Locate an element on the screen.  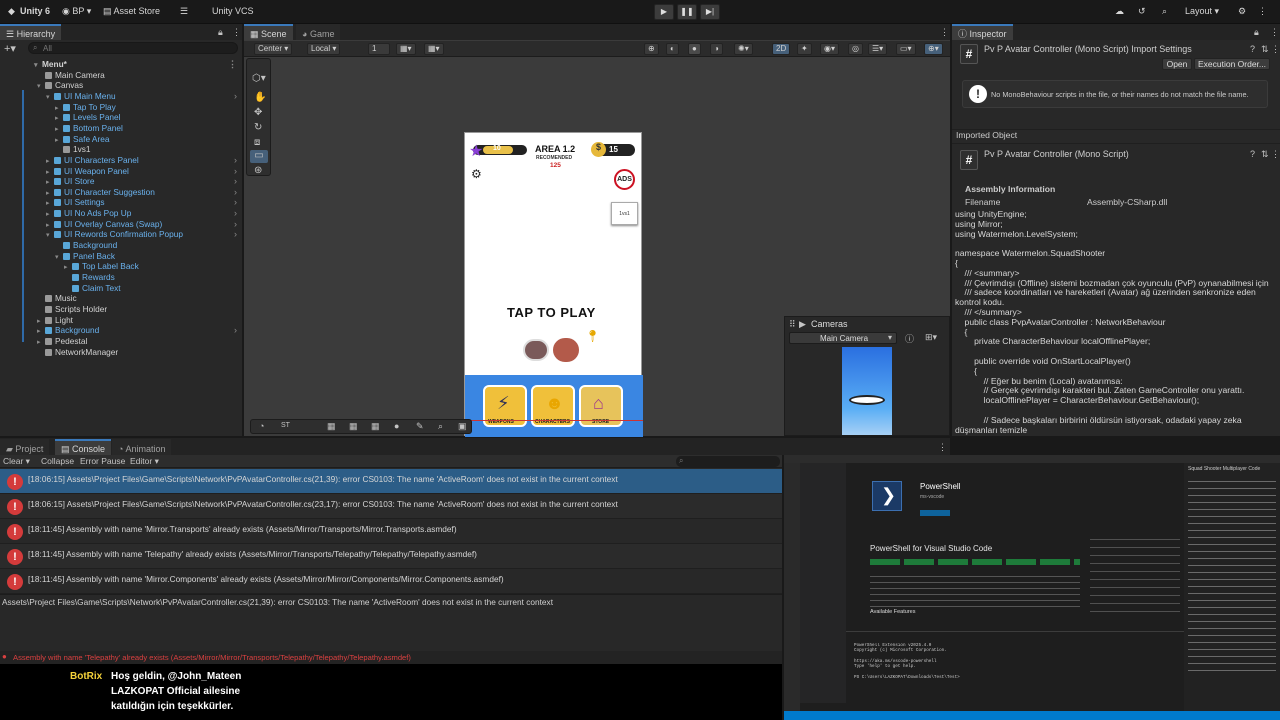
hierarchy-item: ▸ Safe Area is located at coordinates (121, 139).